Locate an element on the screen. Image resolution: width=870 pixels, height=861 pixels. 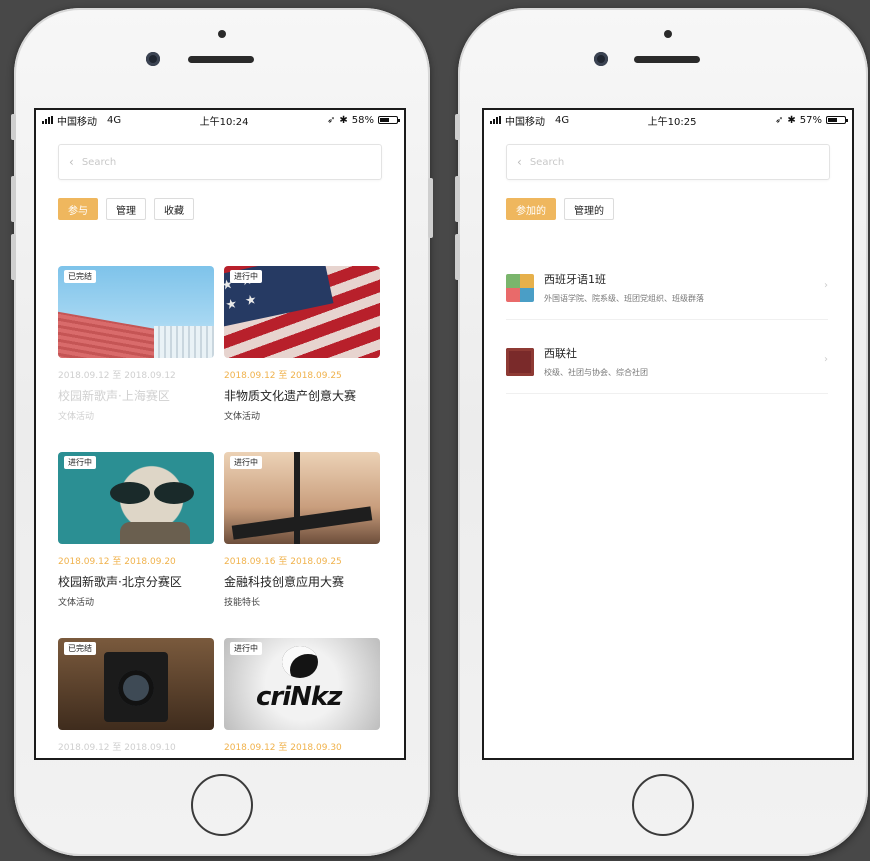
tab-manage: 管理 is located at coordinates (126, 209).